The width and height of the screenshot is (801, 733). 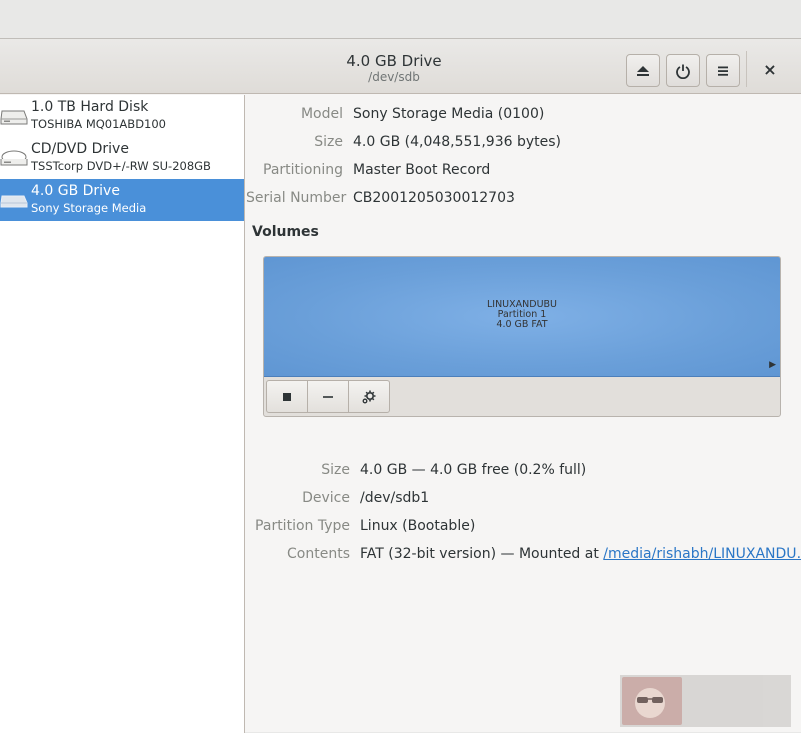 What do you see at coordinates (326, 498) in the screenshot?
I see `device-label: Device` at bounding box center [326, 498].